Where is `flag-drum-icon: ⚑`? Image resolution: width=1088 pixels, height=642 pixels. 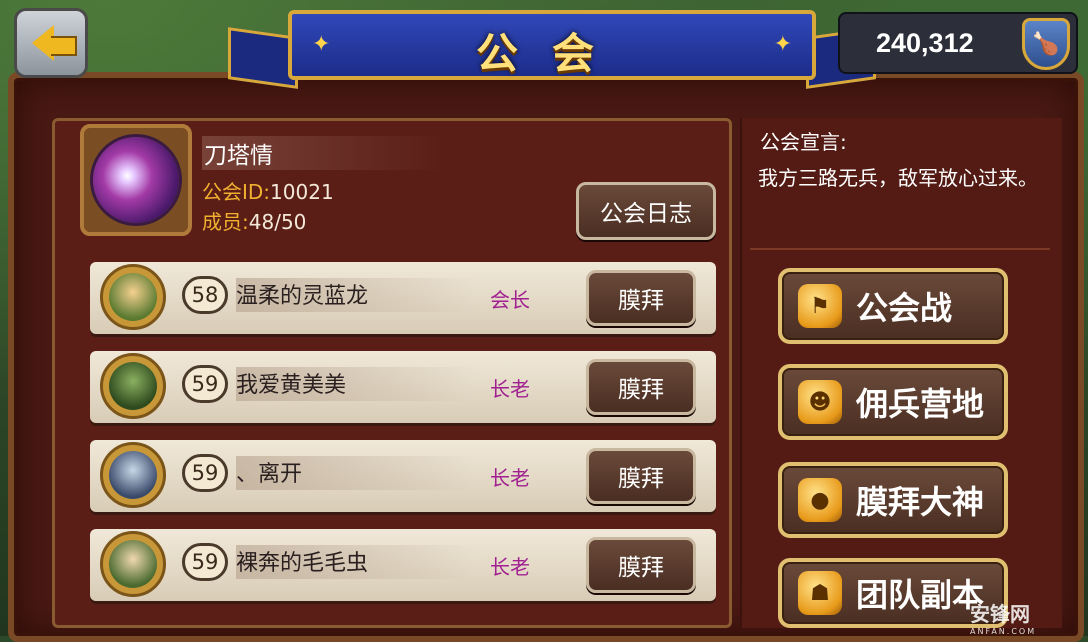 flag-drum-icon: ⚑ is located at coordinates (820, 306).